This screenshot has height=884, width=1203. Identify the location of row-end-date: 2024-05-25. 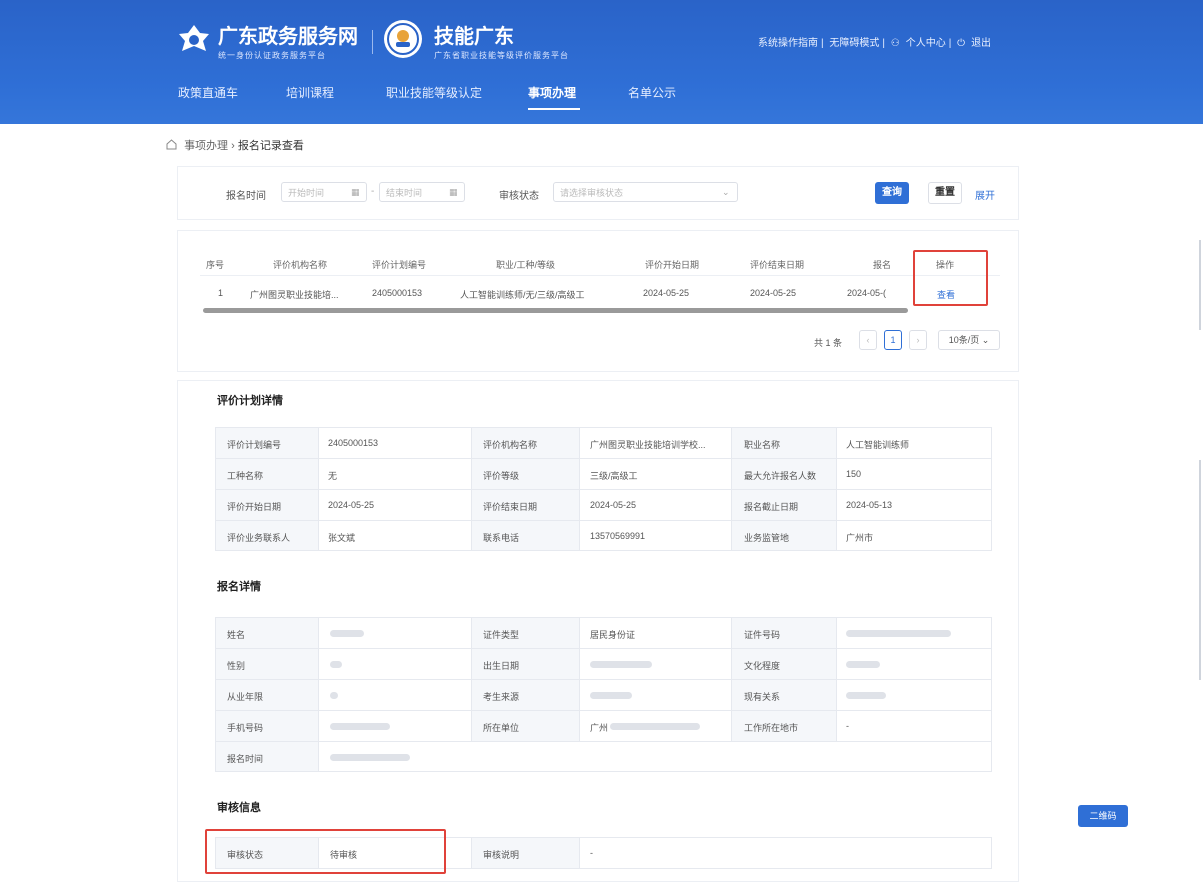
(773, 293).